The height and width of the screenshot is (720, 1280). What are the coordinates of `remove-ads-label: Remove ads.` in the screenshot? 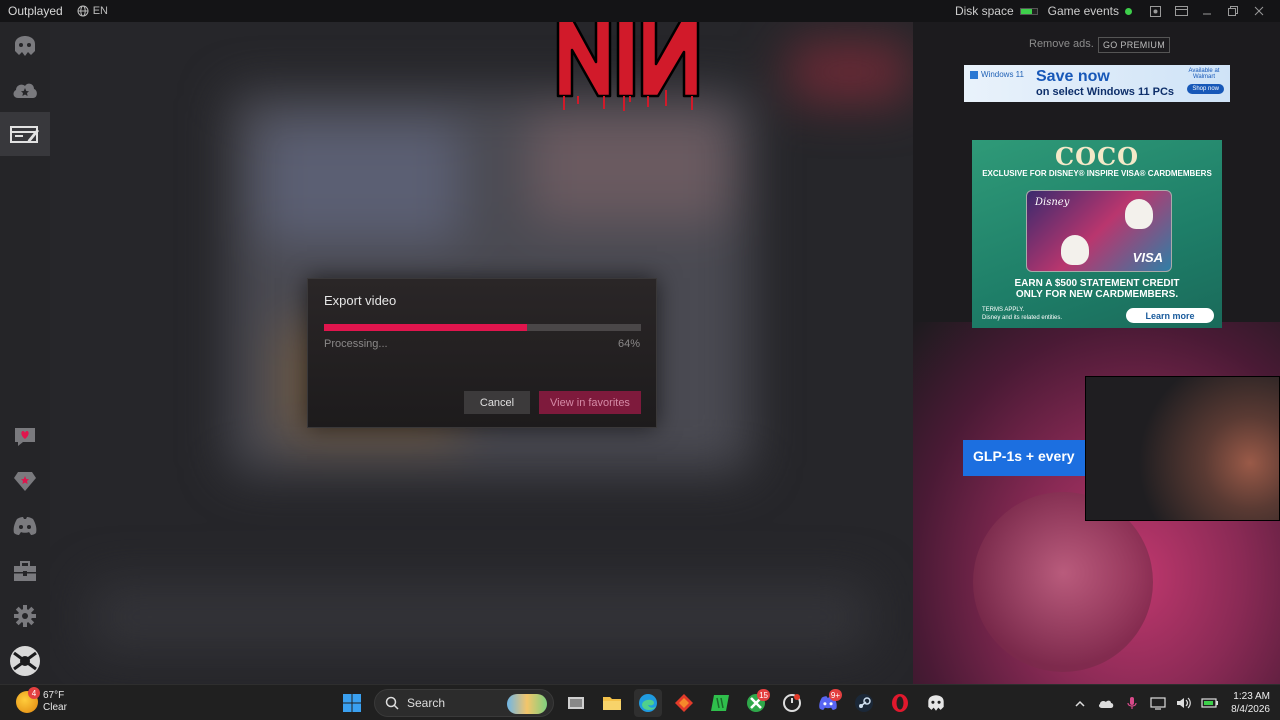 It's located at (1061, 44).